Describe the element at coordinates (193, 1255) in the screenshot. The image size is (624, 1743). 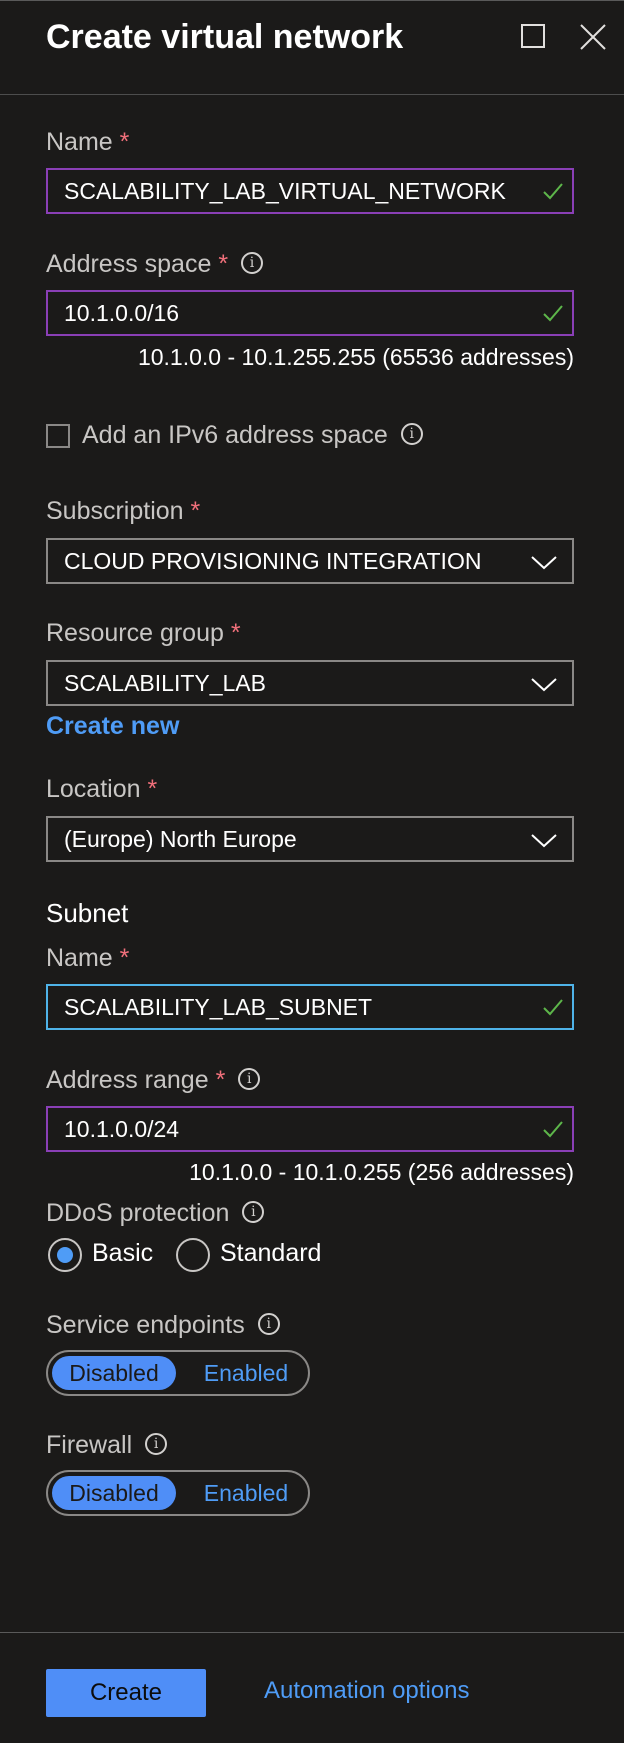
I see `ddos-standard-radio` at that location.